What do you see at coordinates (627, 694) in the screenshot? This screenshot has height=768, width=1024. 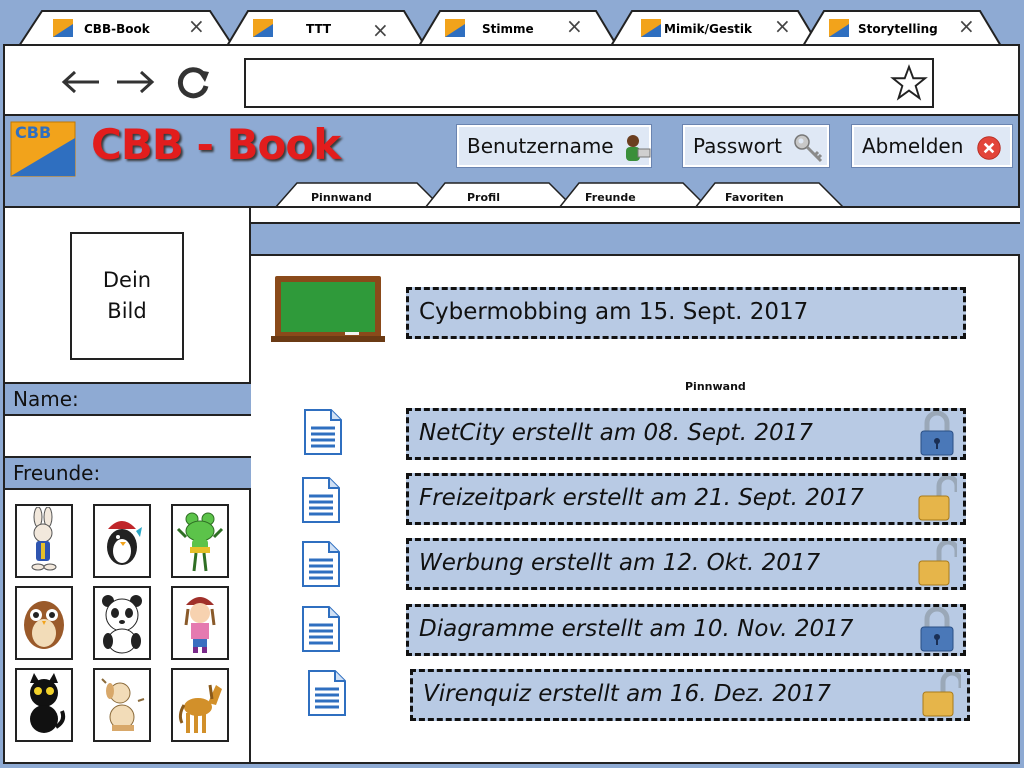 I see `post-title: Virenquiz erstellt am 16. Dez. 2017` at bounding box center [627, 694].